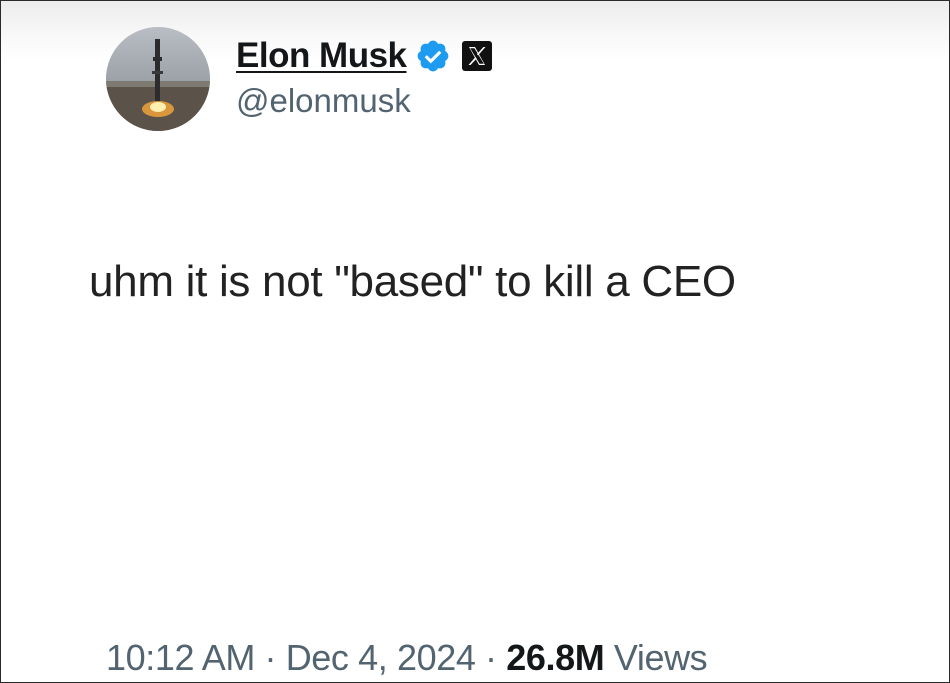  I want to click on display-name: Elon Musk, so click(321, 56).